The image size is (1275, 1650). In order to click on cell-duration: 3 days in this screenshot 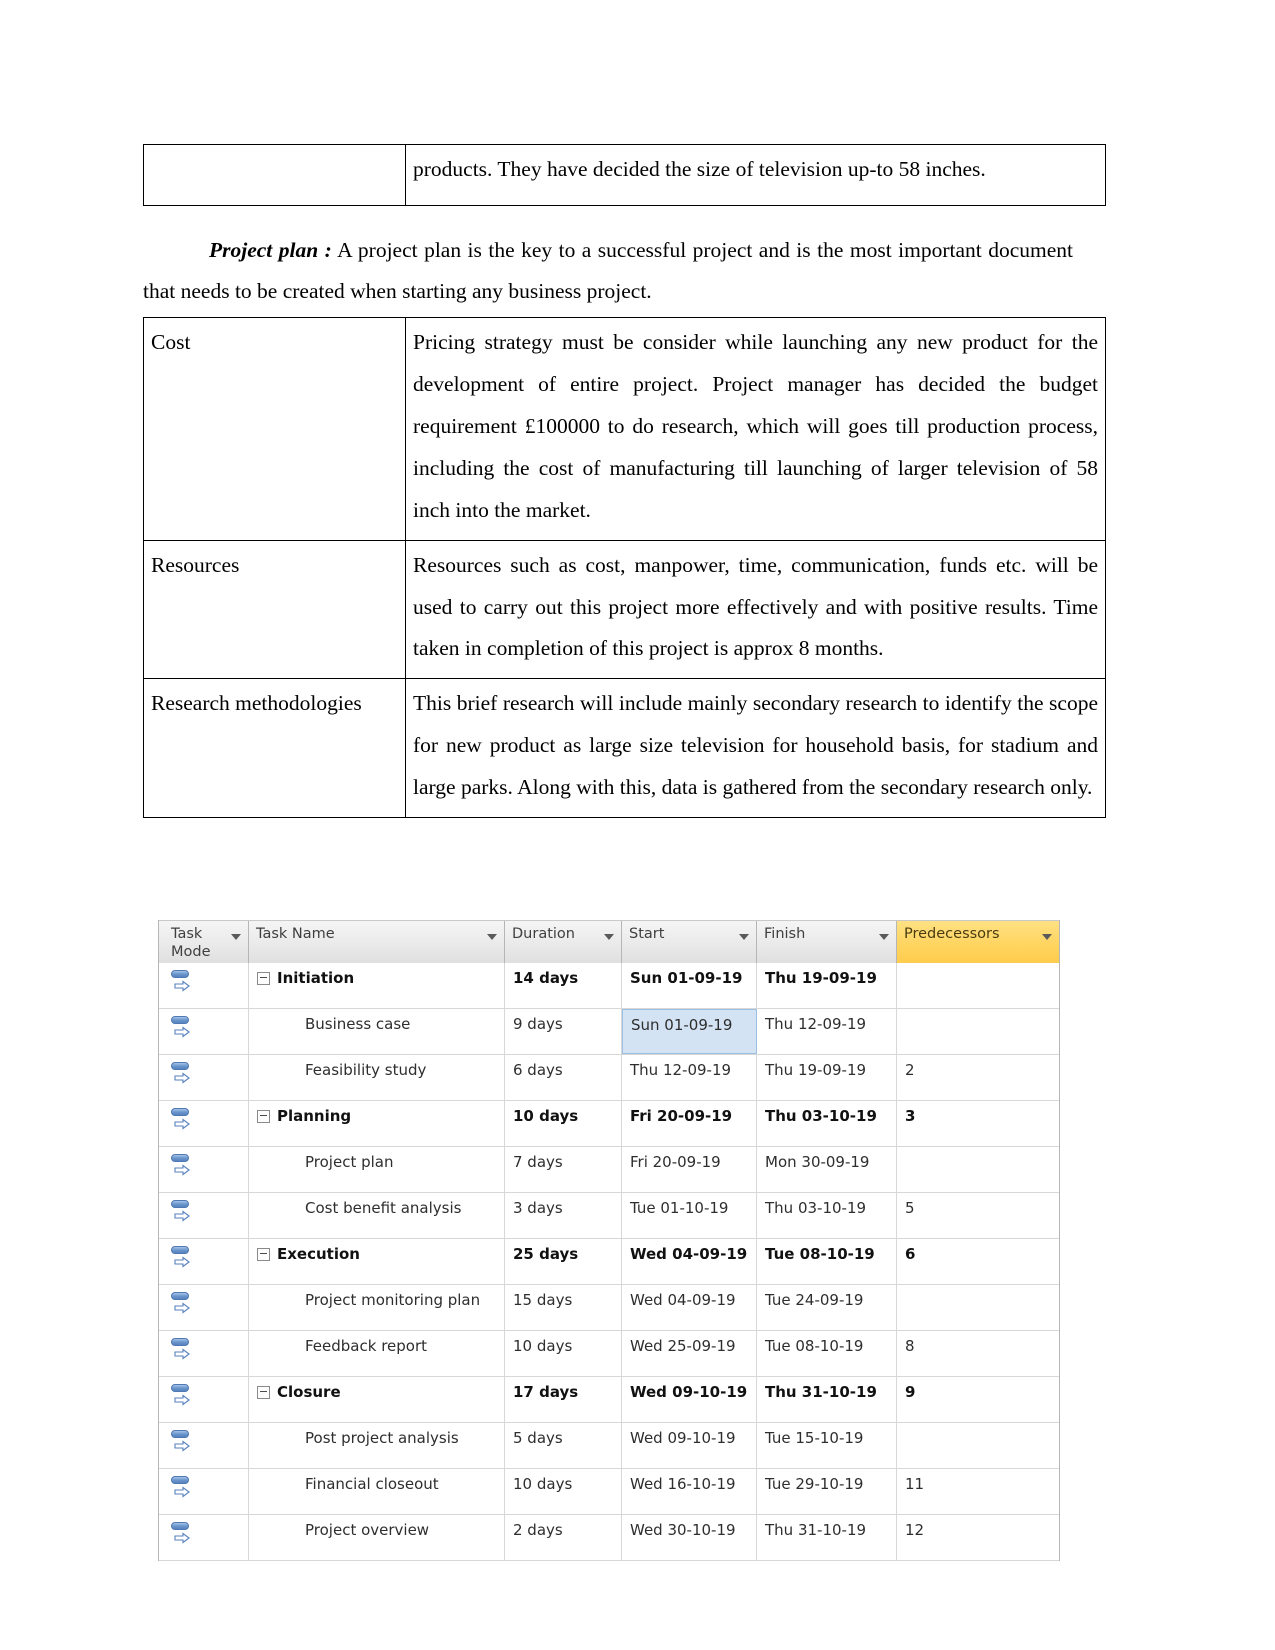, I will do `click(563, 1215)`.